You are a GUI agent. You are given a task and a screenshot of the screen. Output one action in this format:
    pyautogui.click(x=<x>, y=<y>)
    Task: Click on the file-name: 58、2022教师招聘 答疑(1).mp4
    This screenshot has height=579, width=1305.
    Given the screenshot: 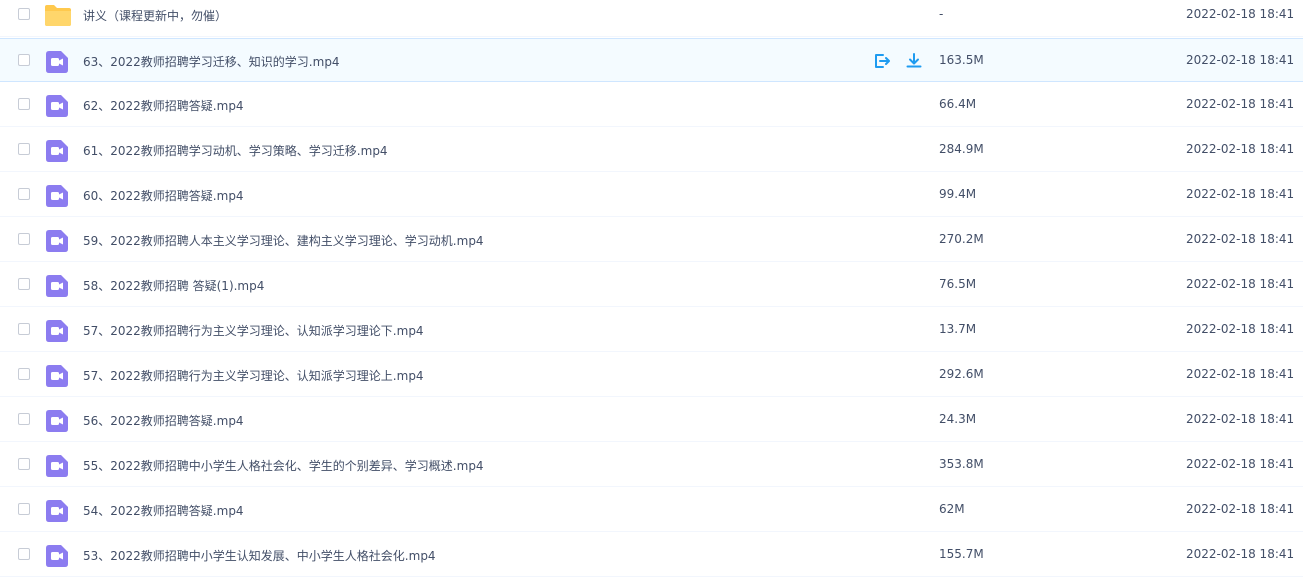 What is the action you would take?
    pyautogui.click(x=173, y=285)
    